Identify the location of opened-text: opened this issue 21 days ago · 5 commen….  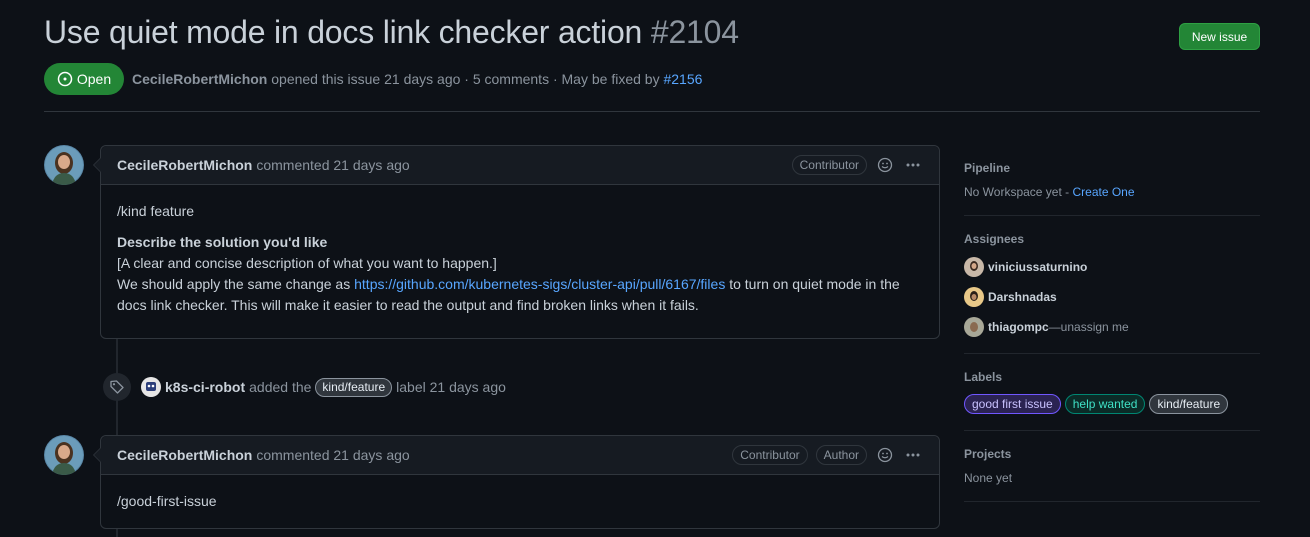
(465, 79).